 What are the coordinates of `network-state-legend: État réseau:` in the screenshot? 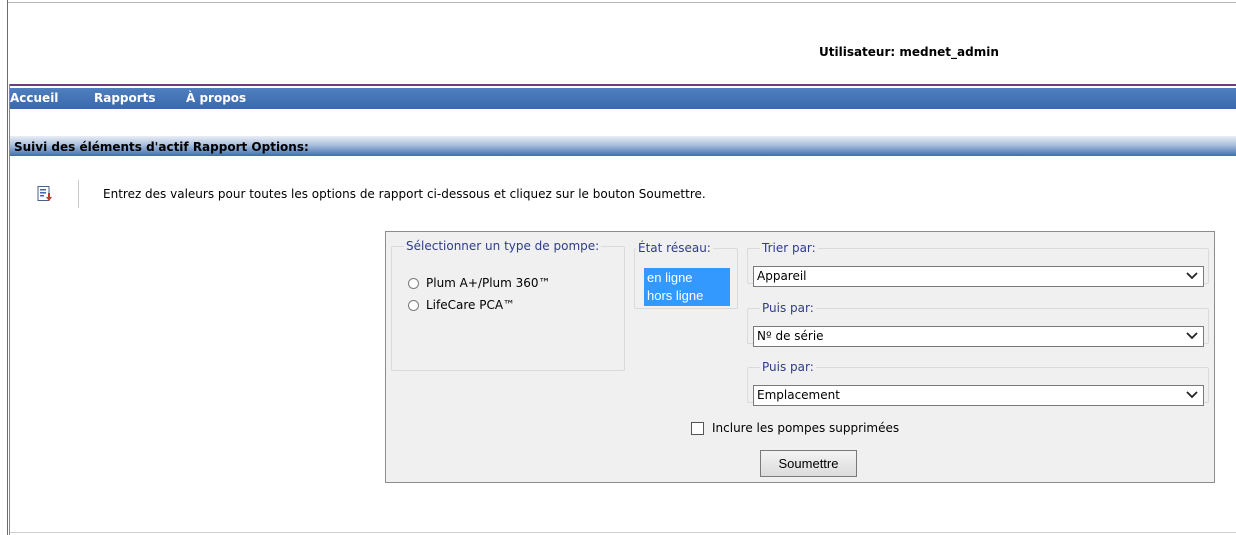 It's located at (674, 248).